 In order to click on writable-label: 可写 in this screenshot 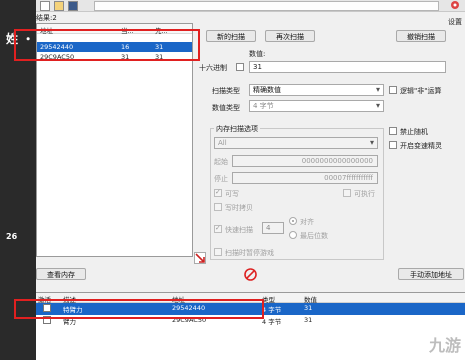, I will do `click(232, 194)`.